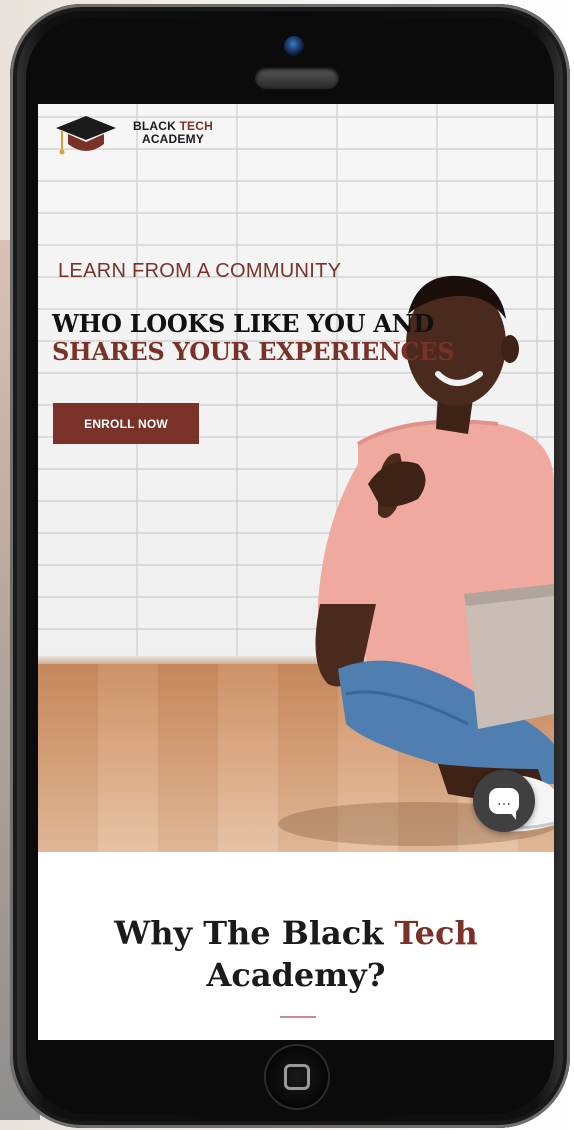  What do you see at coordinates (196, 126) in the screenshot?
I see `logo-word-tech: TECH` at bounding box center [196, 126].